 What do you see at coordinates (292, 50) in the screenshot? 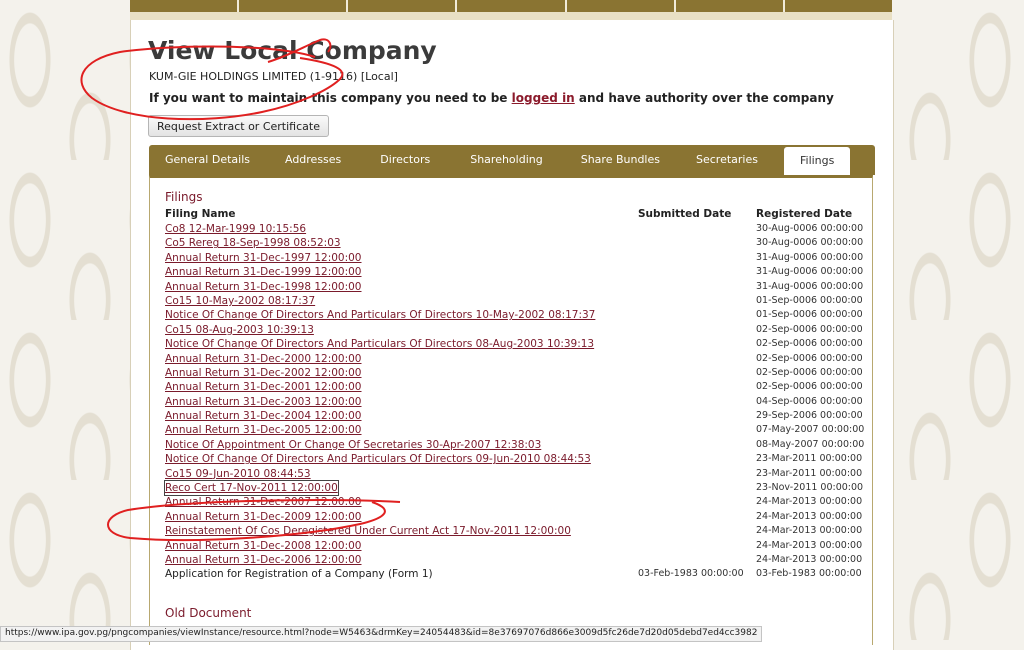
I see `page-title: View Local Company` at bounding box center [292, 50].